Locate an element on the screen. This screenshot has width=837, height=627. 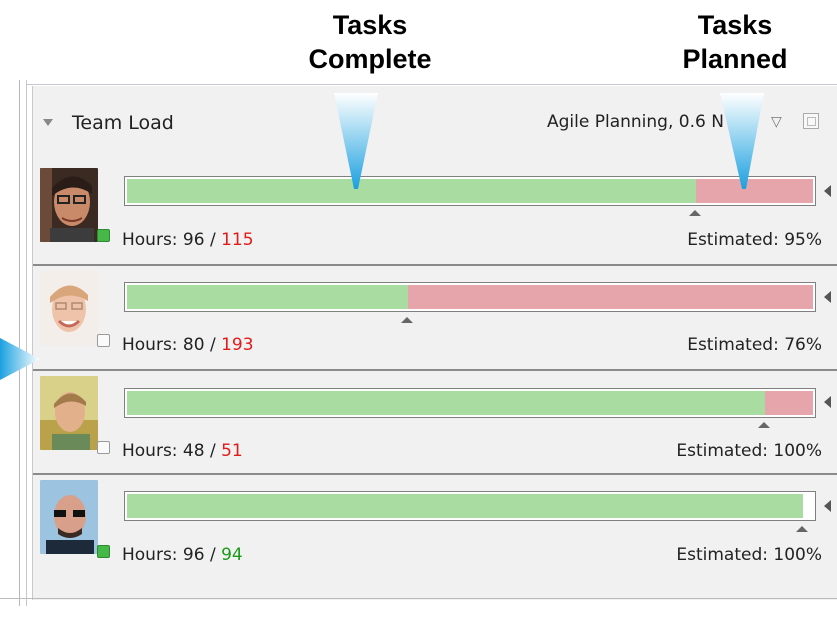
frame-line-top is located at coordinates (431, 84).